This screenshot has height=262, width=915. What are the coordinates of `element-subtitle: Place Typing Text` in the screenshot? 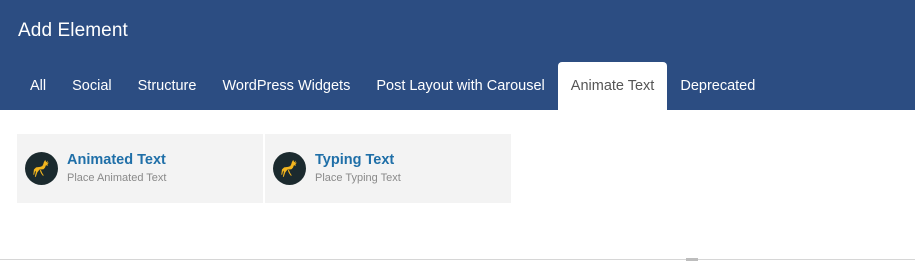 It's located at (358, 178).